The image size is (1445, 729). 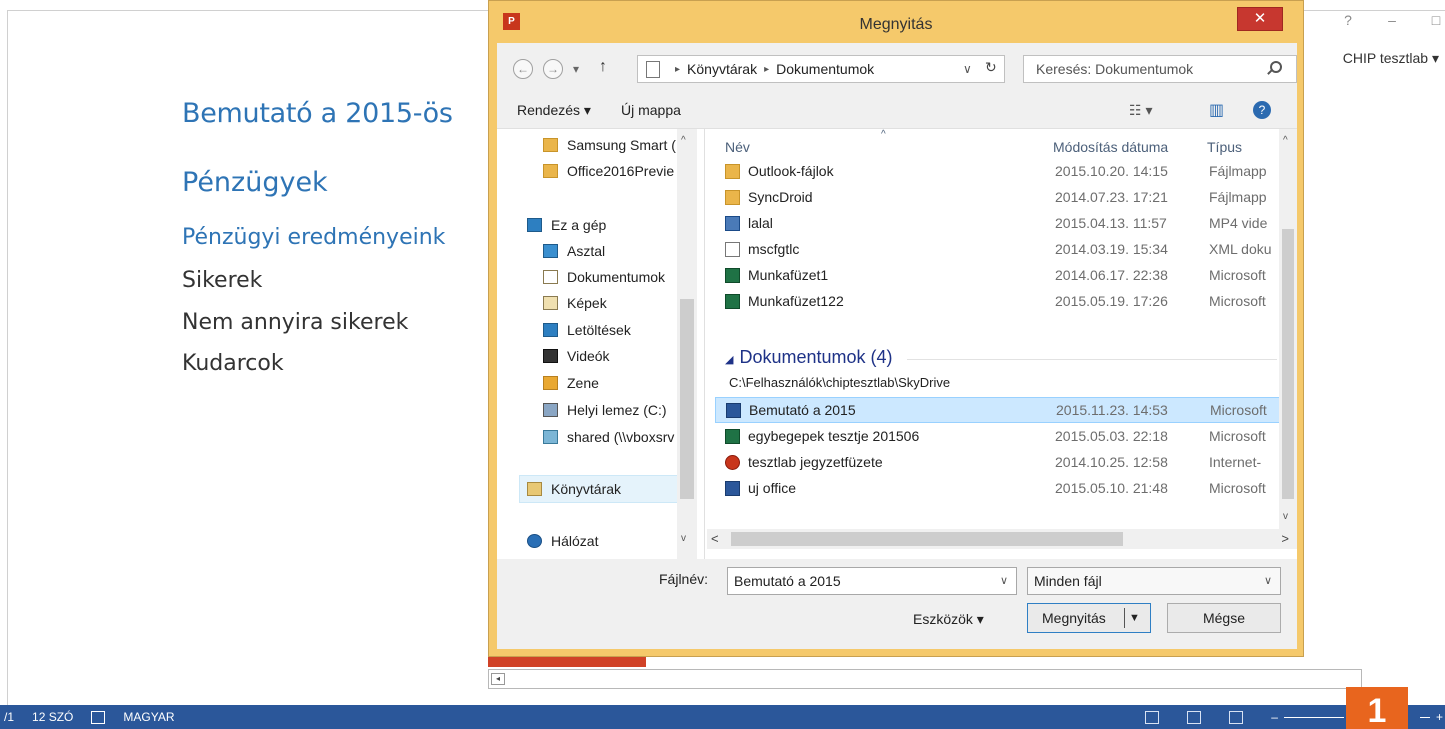 I want to click on nav-item-this-pc: Ez a gép, so click(x=566, y=225).